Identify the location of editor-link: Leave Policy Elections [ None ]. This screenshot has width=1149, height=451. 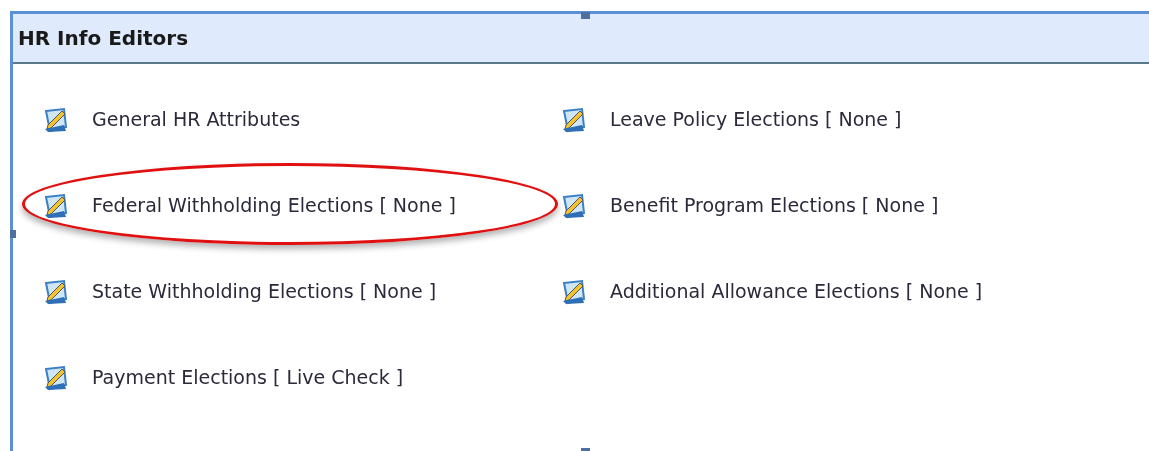
(756, 119).